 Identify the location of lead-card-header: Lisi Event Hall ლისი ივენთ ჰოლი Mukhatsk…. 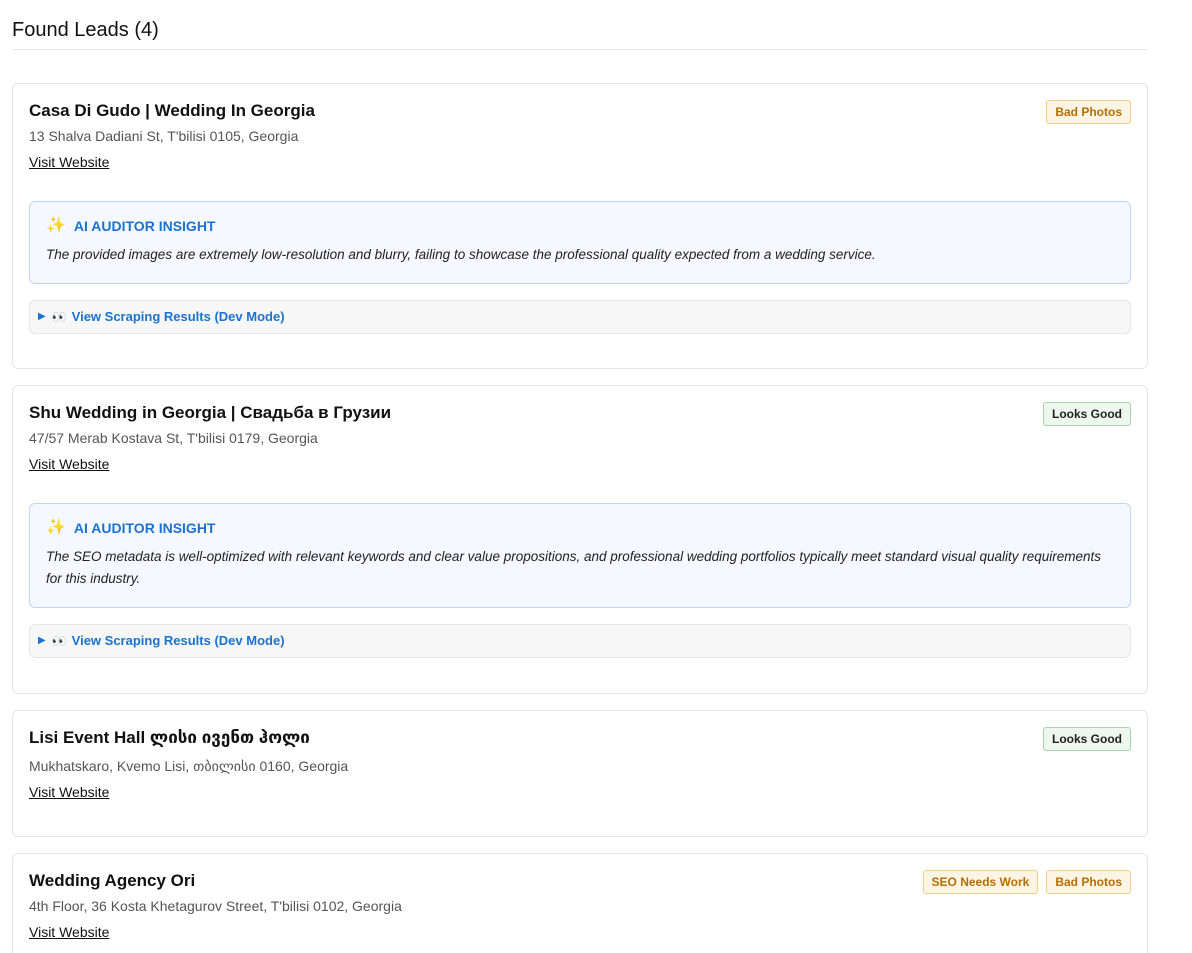
(580, 764).